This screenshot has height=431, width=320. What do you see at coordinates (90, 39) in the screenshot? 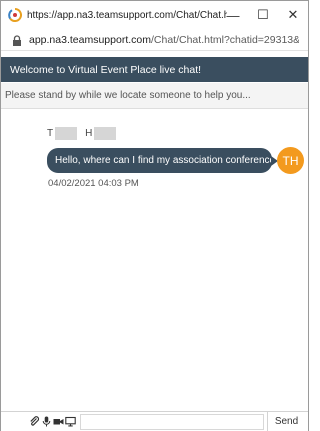
I see `url-host: app.na3.teamsupport.com` at bounding box center [90, 39].